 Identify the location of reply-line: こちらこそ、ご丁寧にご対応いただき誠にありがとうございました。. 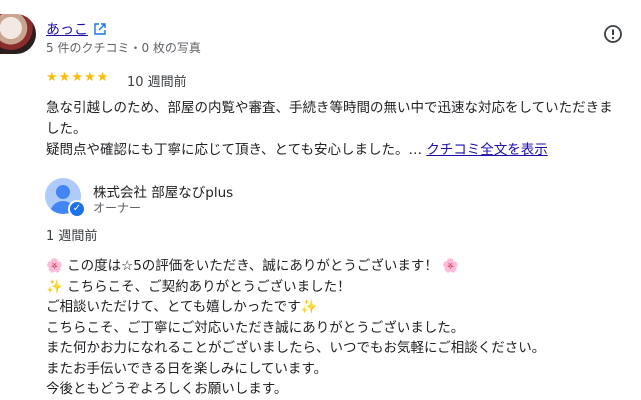
(255, 327).